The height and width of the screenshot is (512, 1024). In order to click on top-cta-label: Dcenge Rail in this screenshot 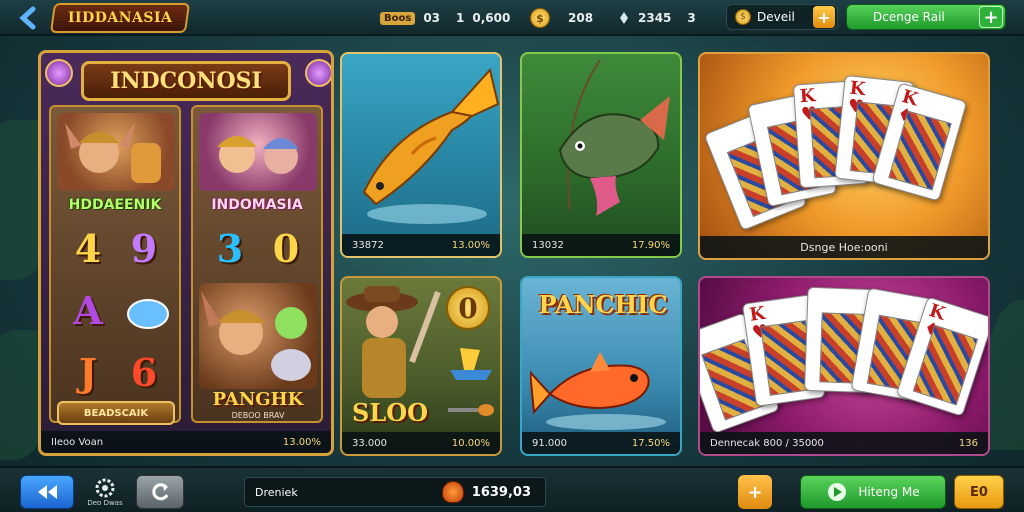, I will do `click(909, 17)`.